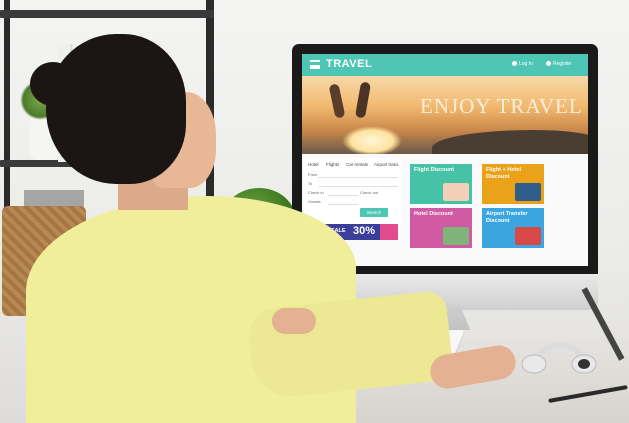 Image resolution: width=629 pixels, height=423 pixels. Describe the element at coordinates (343, 193) in the screenshot. I see `checkin-input` at that location.